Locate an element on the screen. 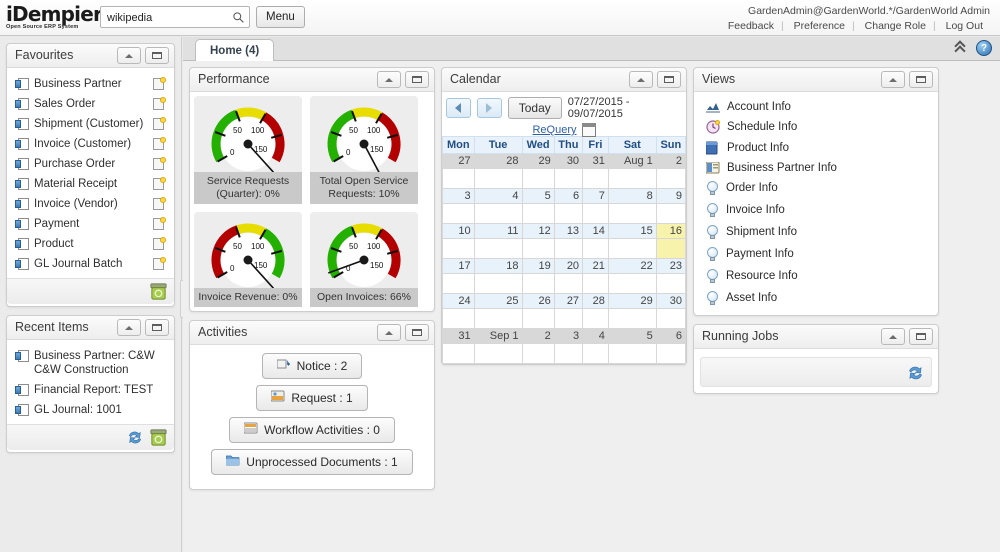 The width and height of the screenshot is (1000, 552). recent-item-0: Business Partner: C&W C&W Construction is located at coordinates (90, 363).